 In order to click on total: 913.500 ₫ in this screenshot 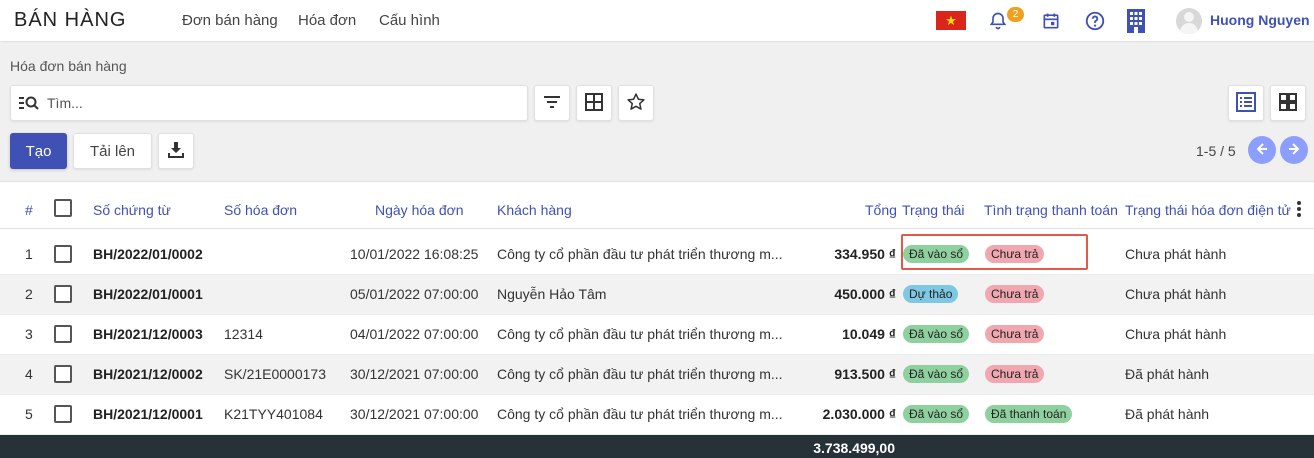, I will do `click(865, 374)`.